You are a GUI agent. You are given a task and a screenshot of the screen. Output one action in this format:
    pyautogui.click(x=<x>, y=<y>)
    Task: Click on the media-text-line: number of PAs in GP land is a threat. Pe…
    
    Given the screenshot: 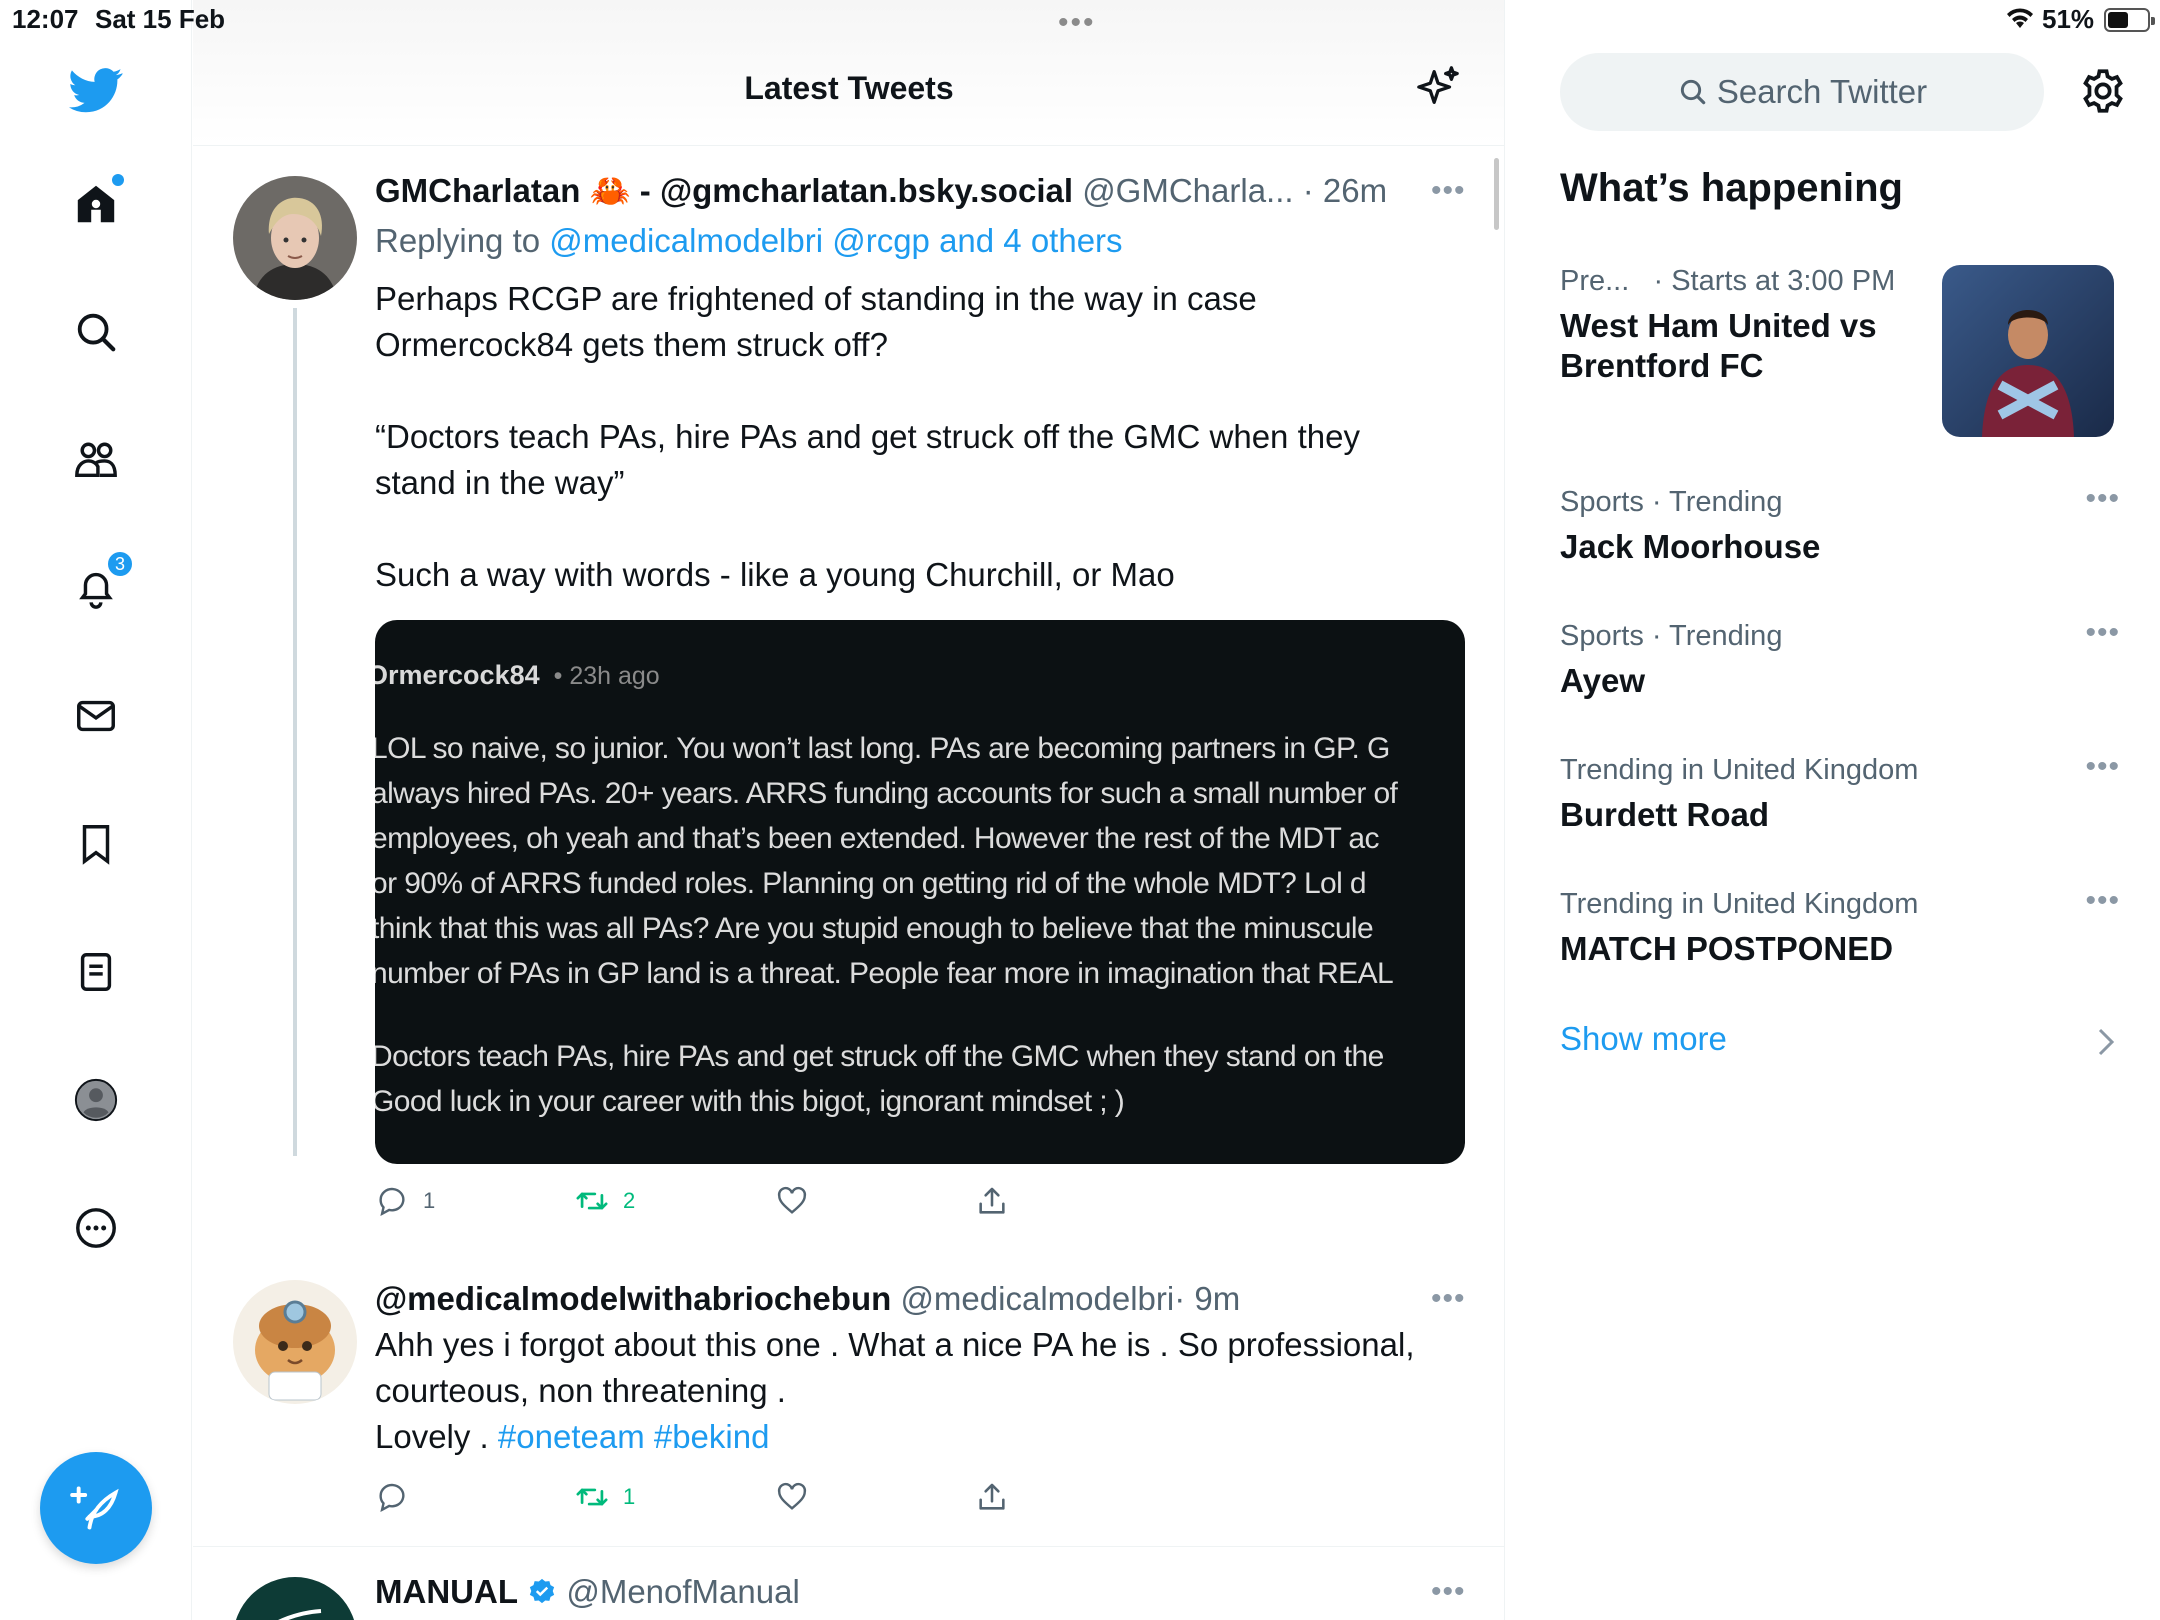 What is the action you would take?
    pyautogui.click(x=884, y=973)
    